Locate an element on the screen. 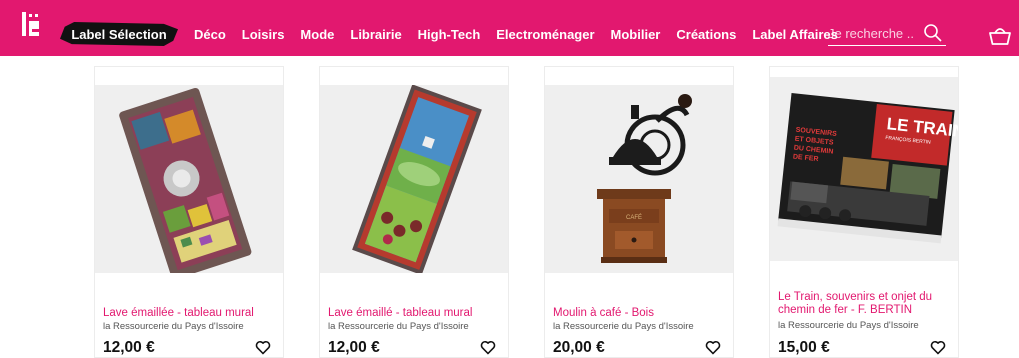 The width and height of the screenshot is (1019, 358). nav-item-mode: Mode is located at coordinates (317, 35).